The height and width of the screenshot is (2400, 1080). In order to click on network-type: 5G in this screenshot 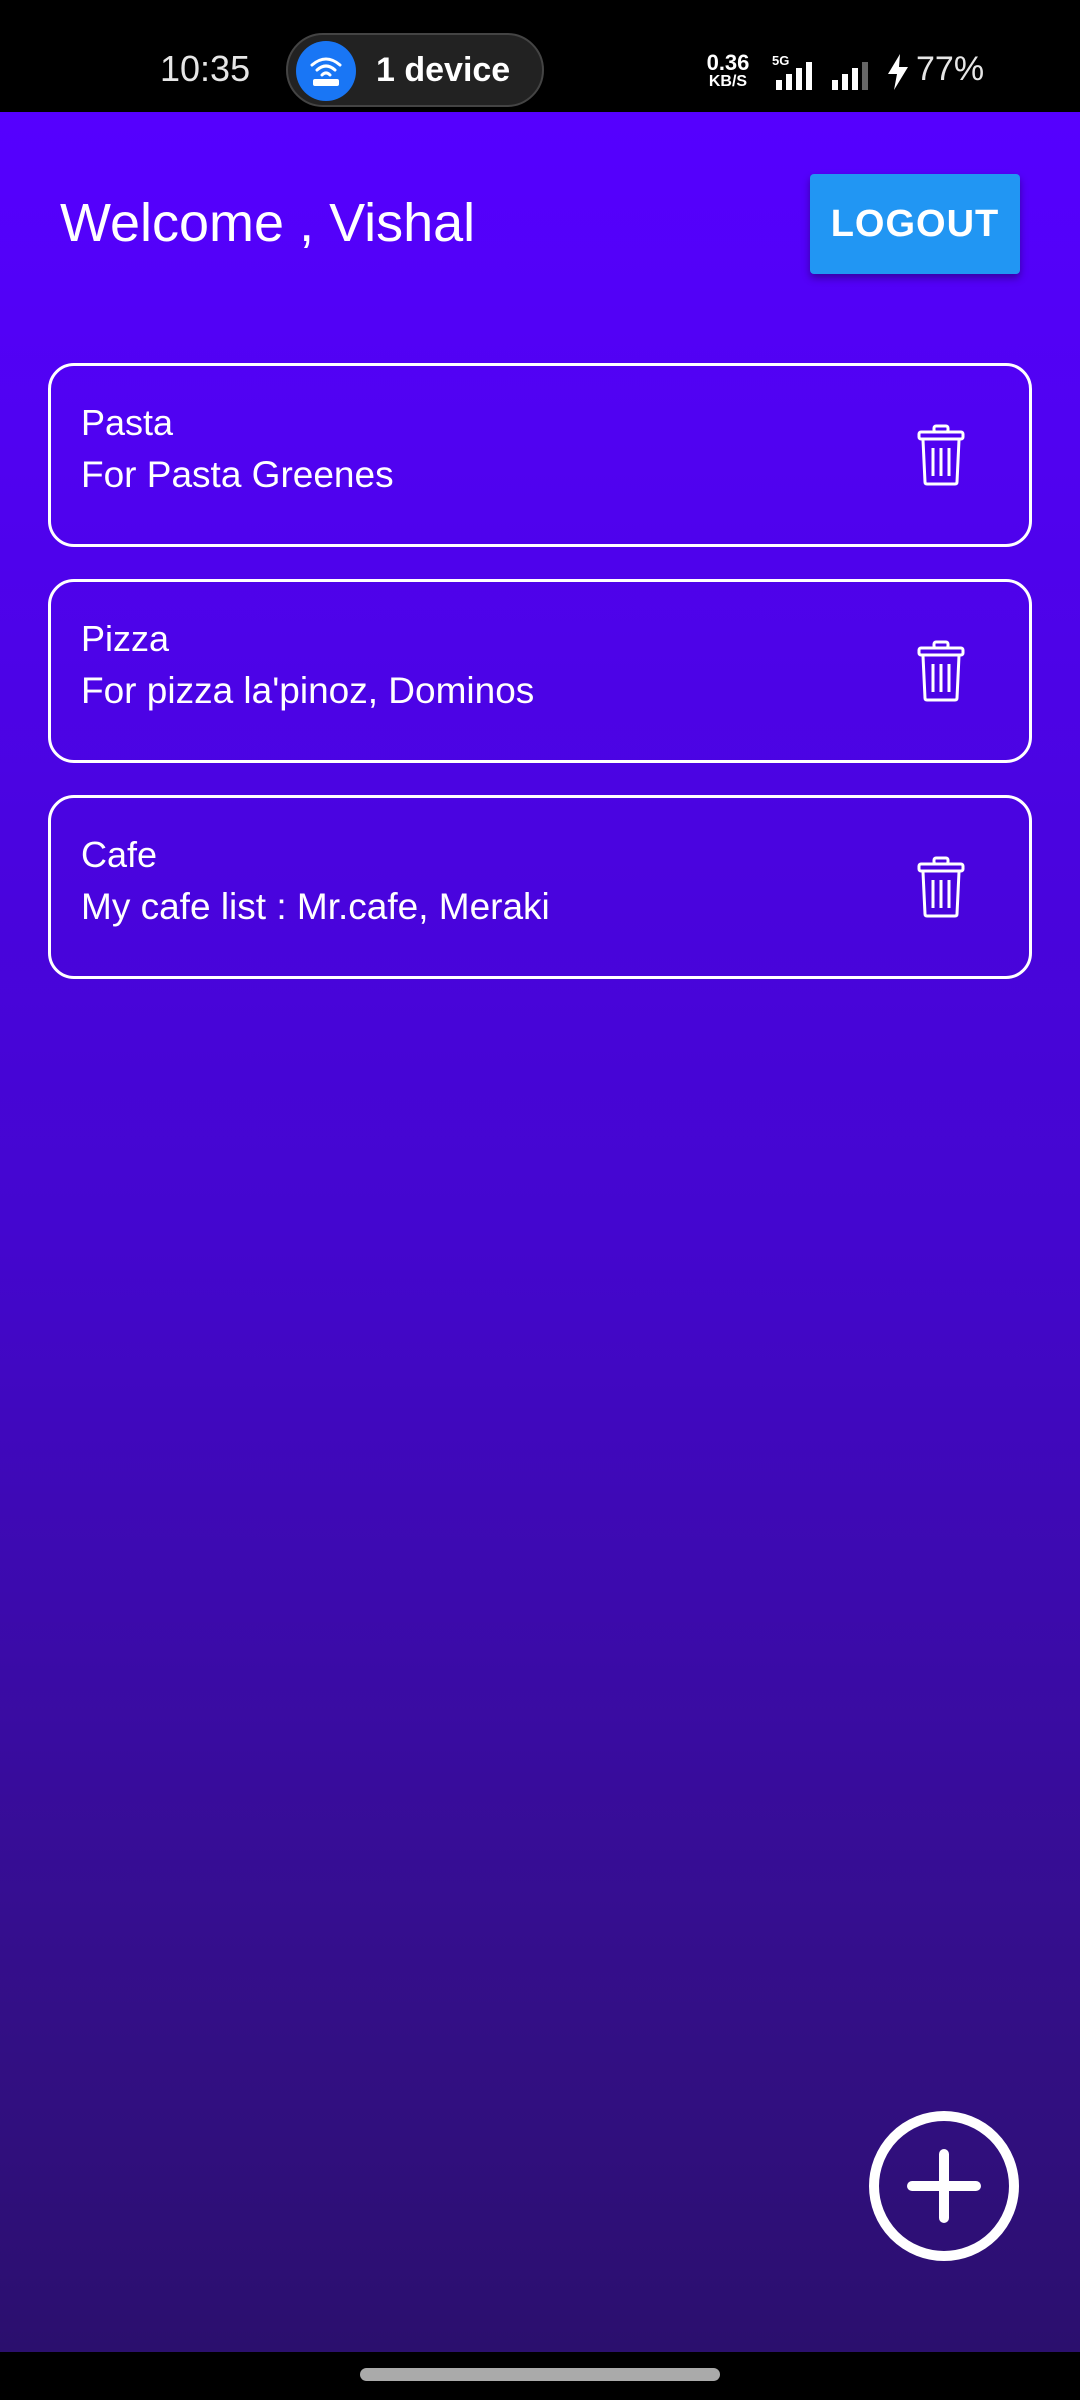, I will do `click(780, 60)`.